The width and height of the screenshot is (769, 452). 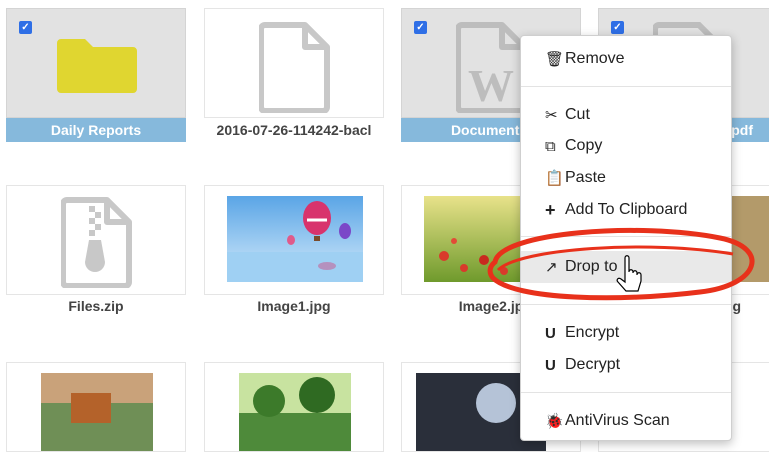 What do you see at coordinates (554, 421) in the screenshot?
I see `bug-icon: 🐞` at bounding box center [554, 421].